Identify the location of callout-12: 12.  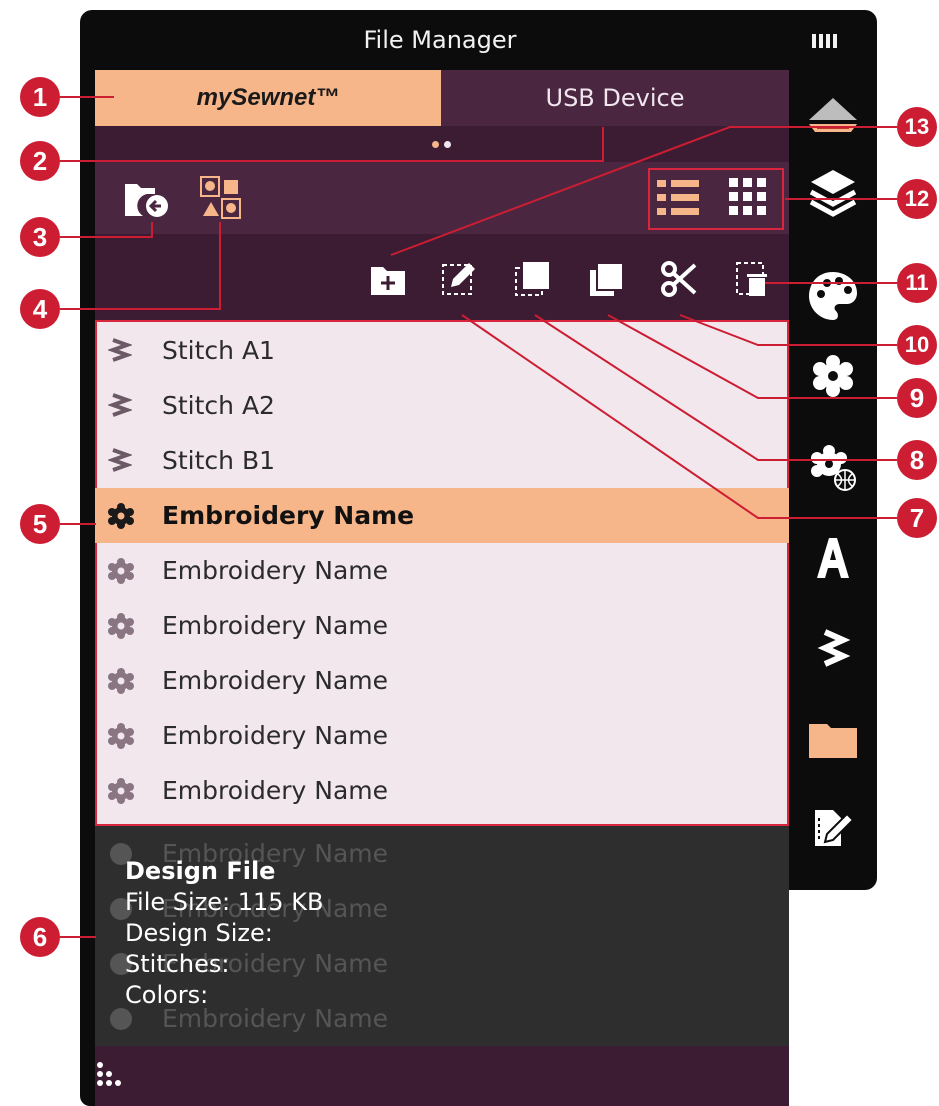
(917, 199).